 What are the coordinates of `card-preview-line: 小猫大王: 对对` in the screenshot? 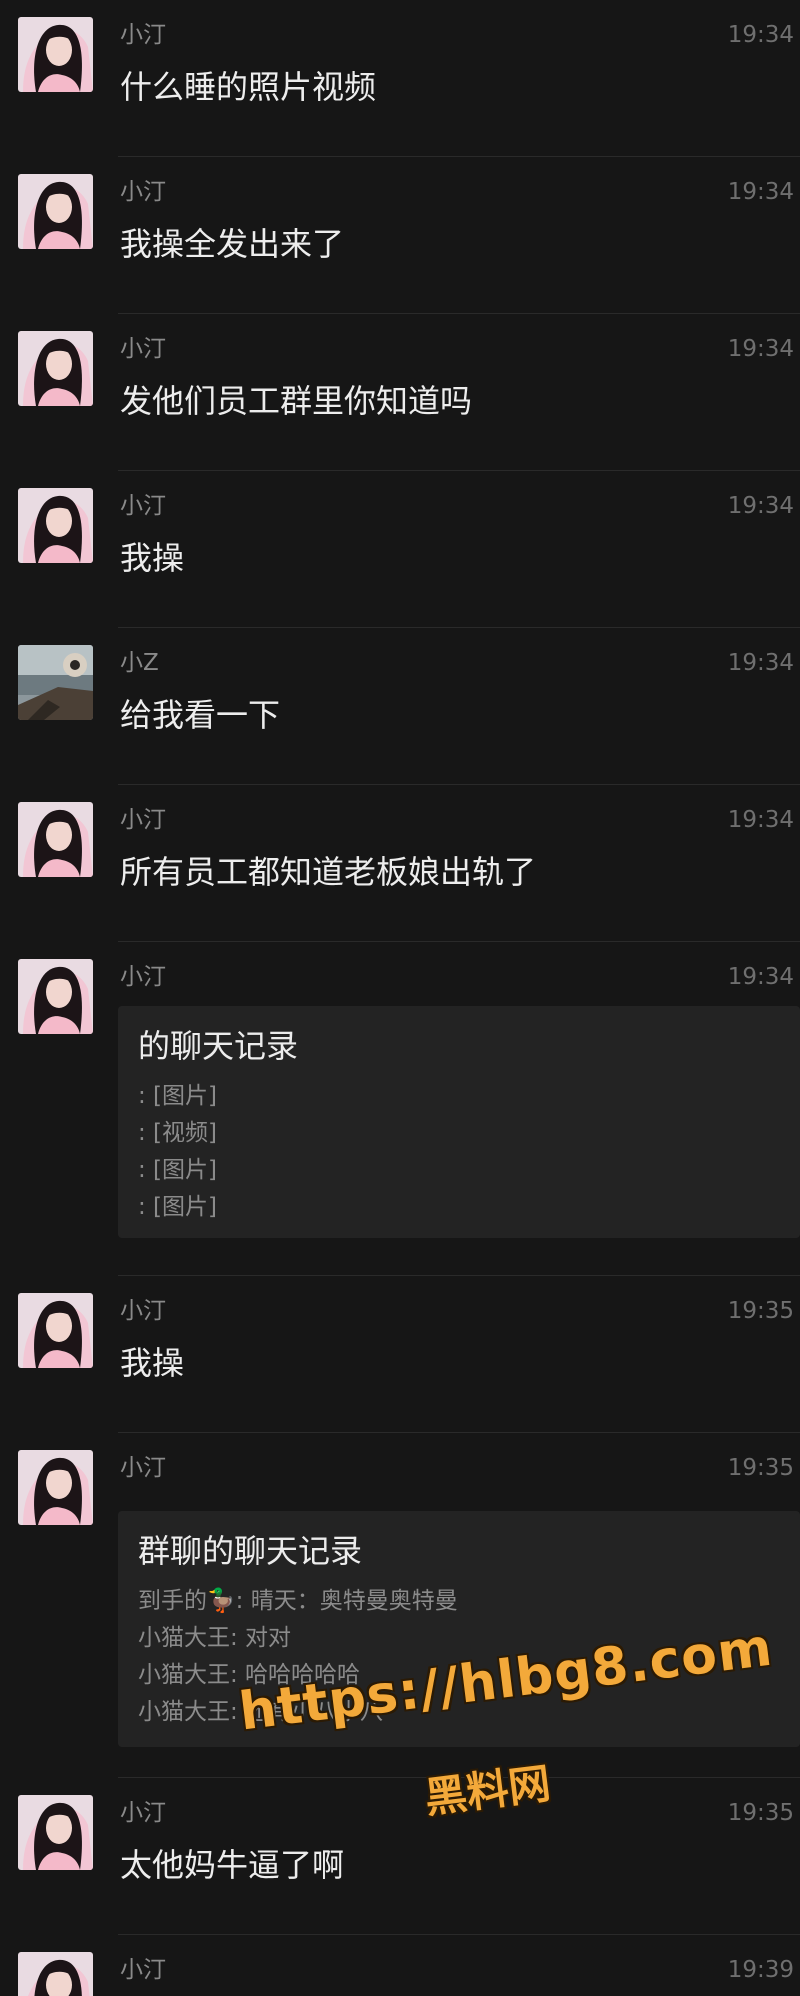 It's located at (215, 1638).